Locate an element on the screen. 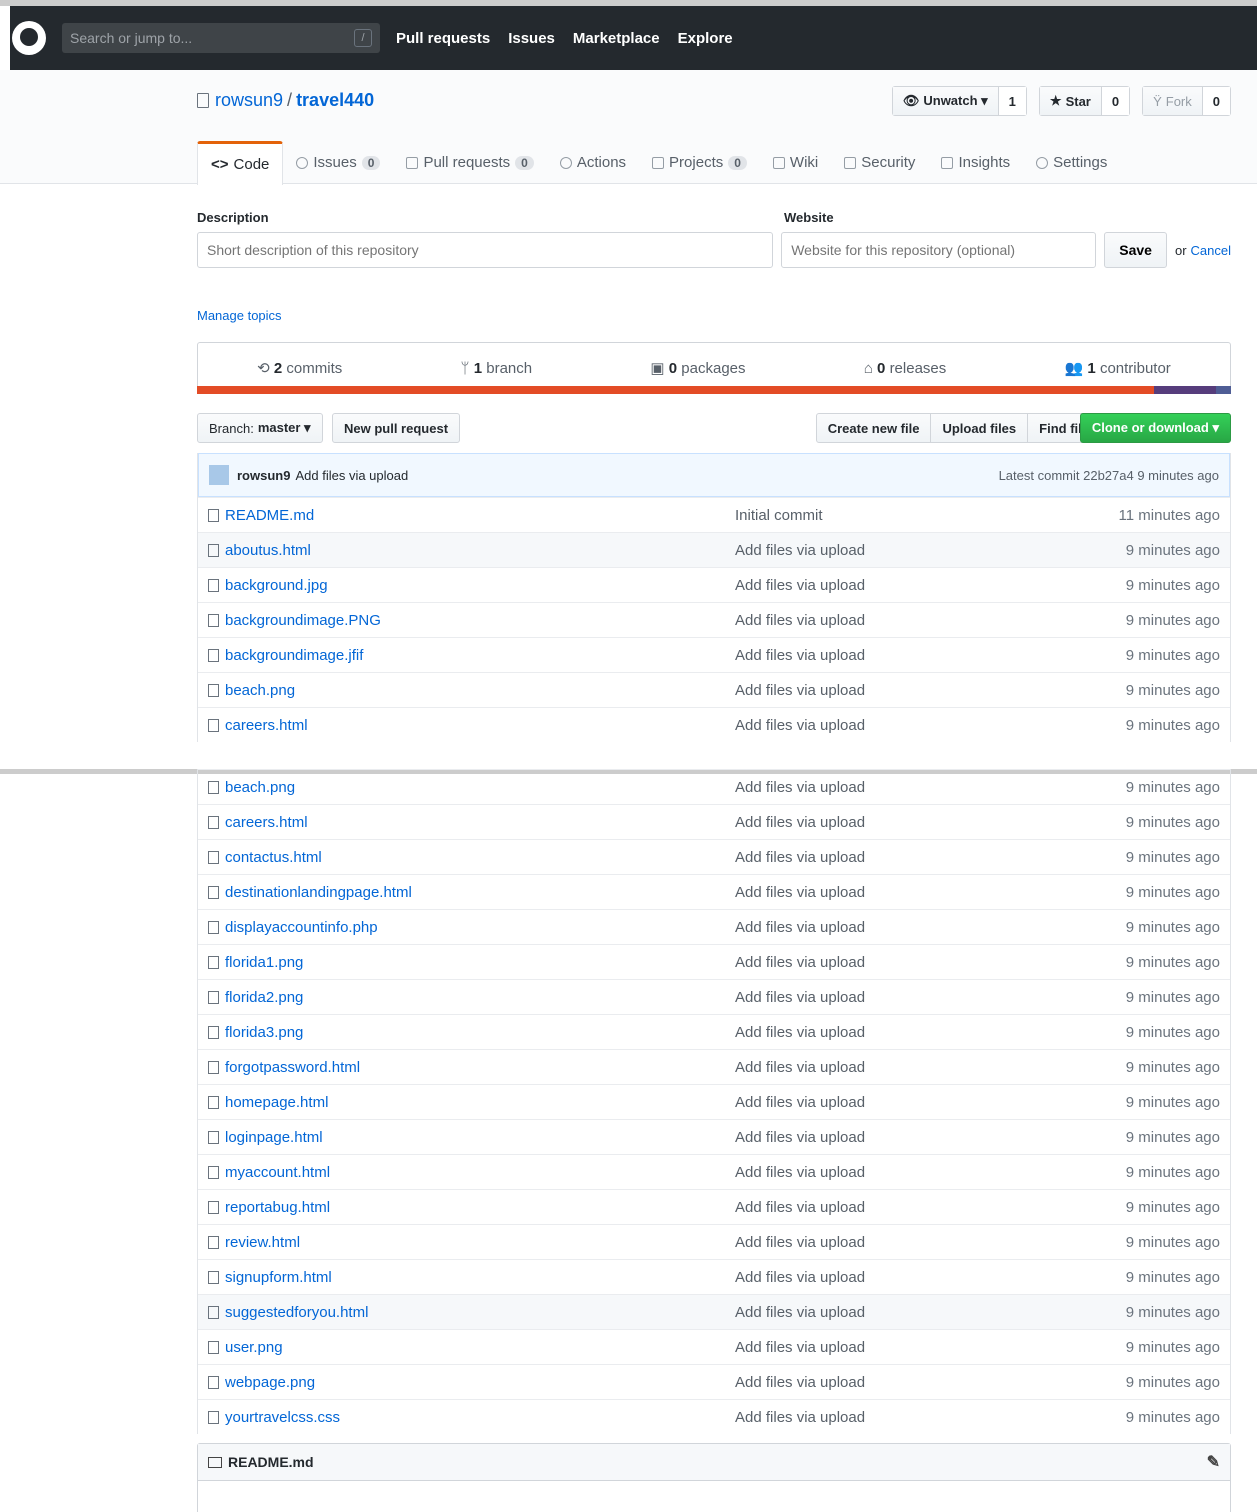  file-name-link: aboutus.html is located at coordinates (480, 550).